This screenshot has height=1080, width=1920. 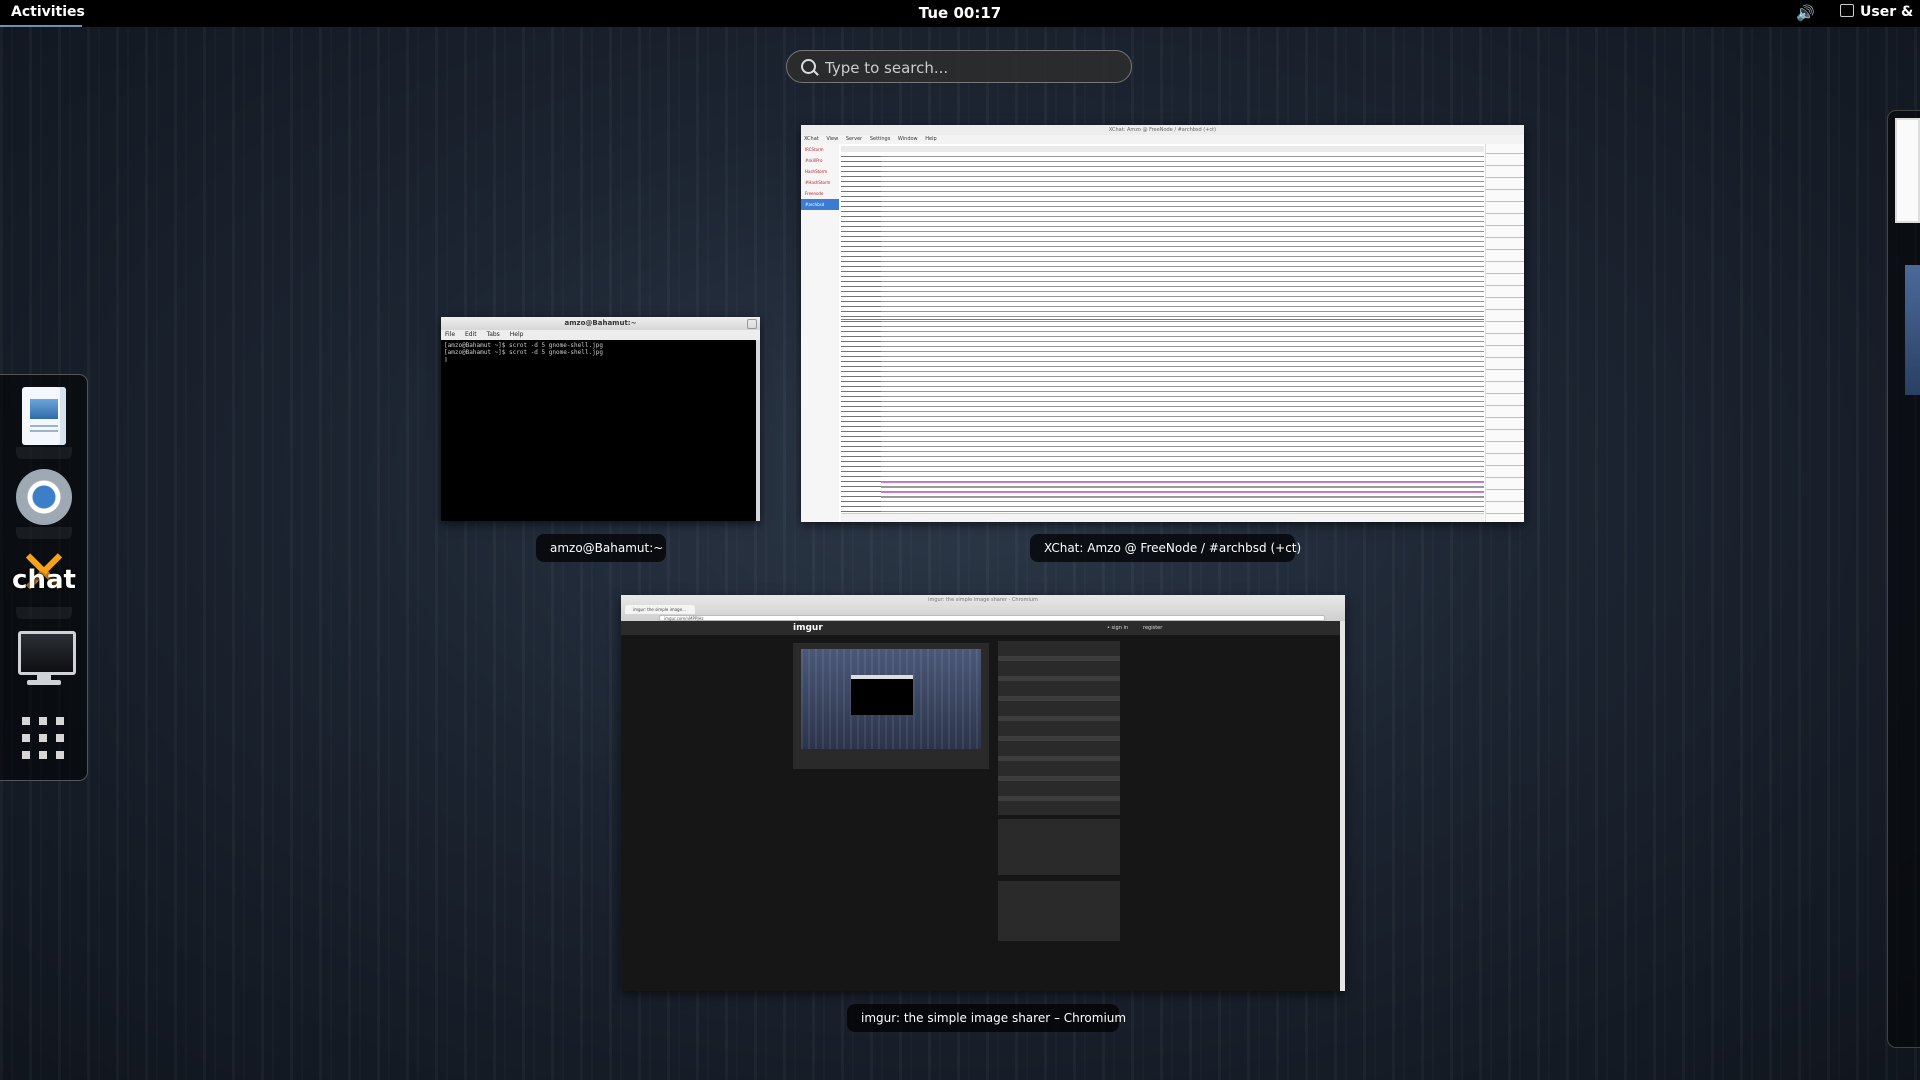 I want to click on xchat-icon: ✕ chat, so click(x=44, y=575).